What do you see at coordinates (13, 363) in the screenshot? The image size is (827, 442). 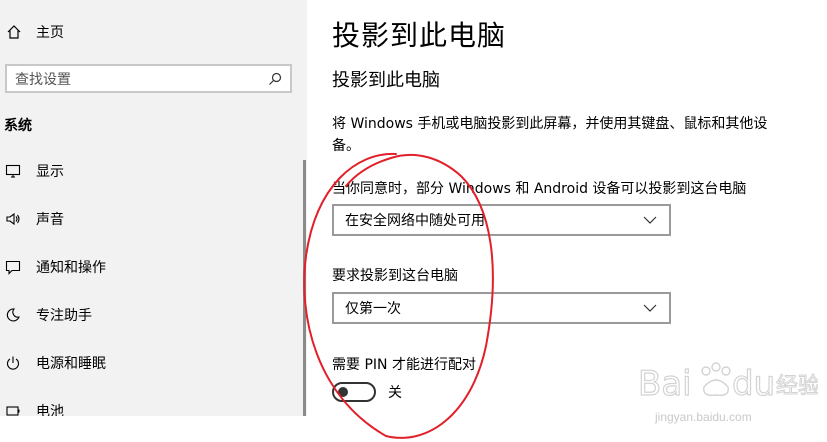 I see `power-icon` at bounding box center [13, 363].